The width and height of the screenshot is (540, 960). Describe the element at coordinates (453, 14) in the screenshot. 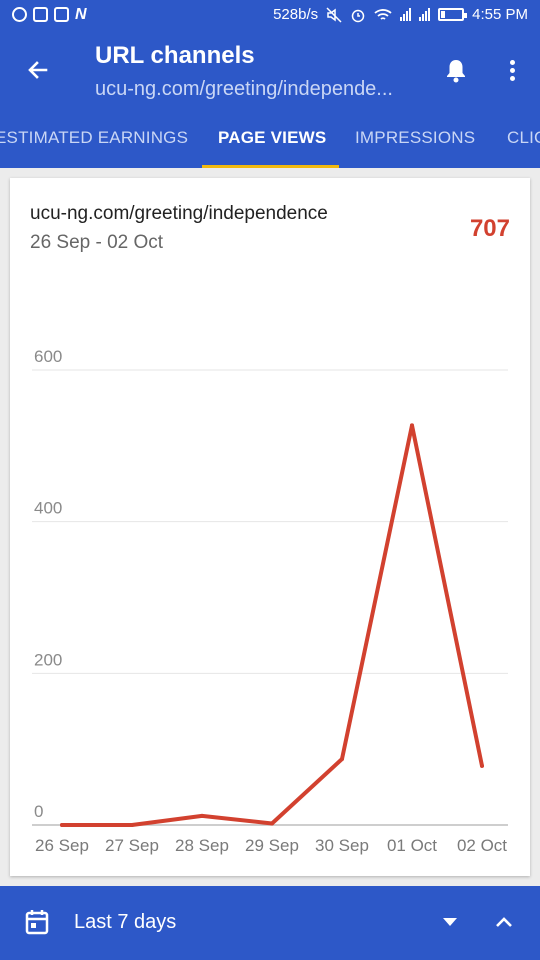

I see `battery-icon` at that location.